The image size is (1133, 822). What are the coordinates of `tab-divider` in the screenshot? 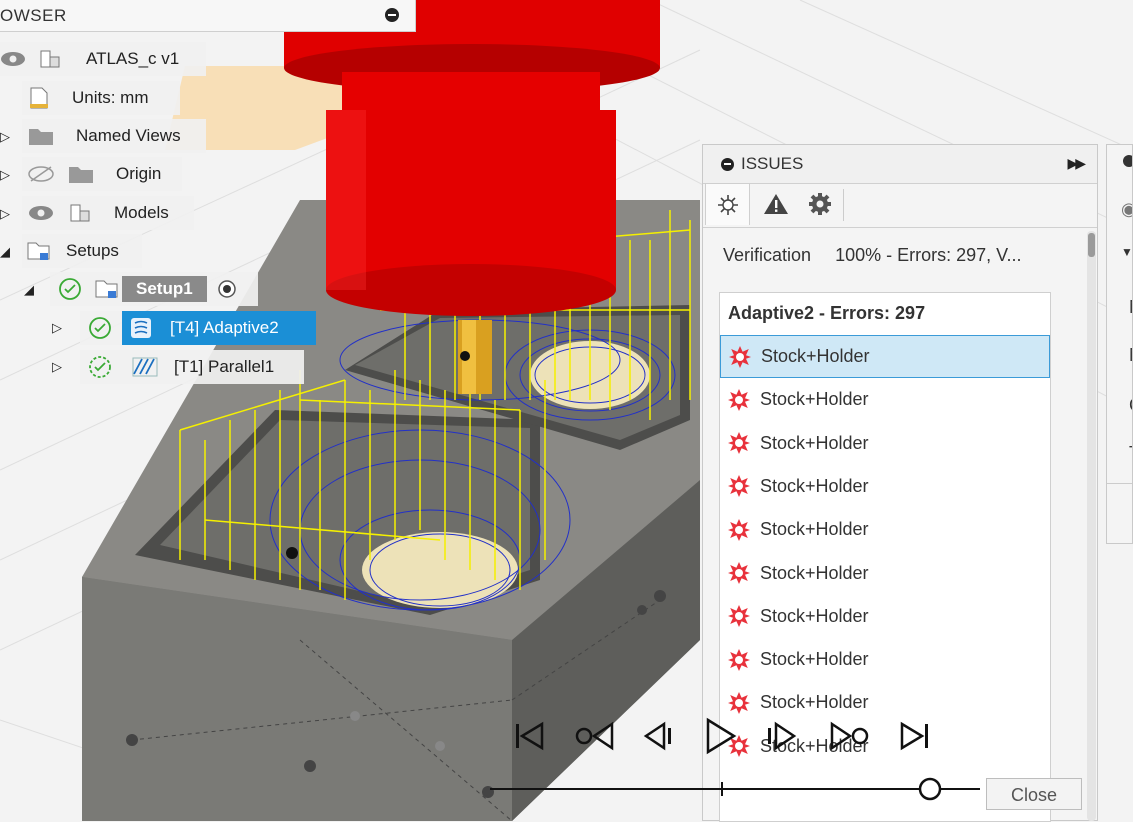 It's located at (843, 205).